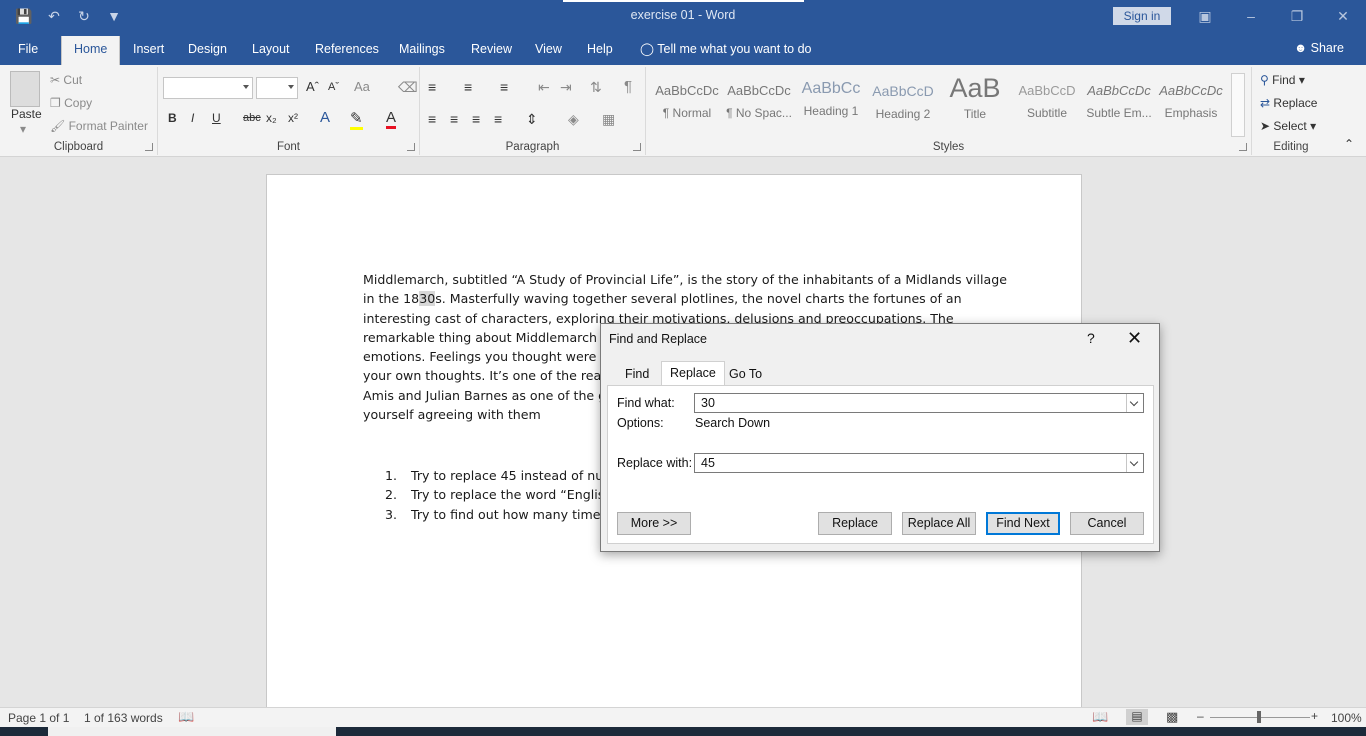 Image resolution: width=1366 pixels, height=736 pixels. What do you see at coordinates (476, 119) in the screenshot?
I see `align-right-icon: ≡` at bounding box center [476, 119].